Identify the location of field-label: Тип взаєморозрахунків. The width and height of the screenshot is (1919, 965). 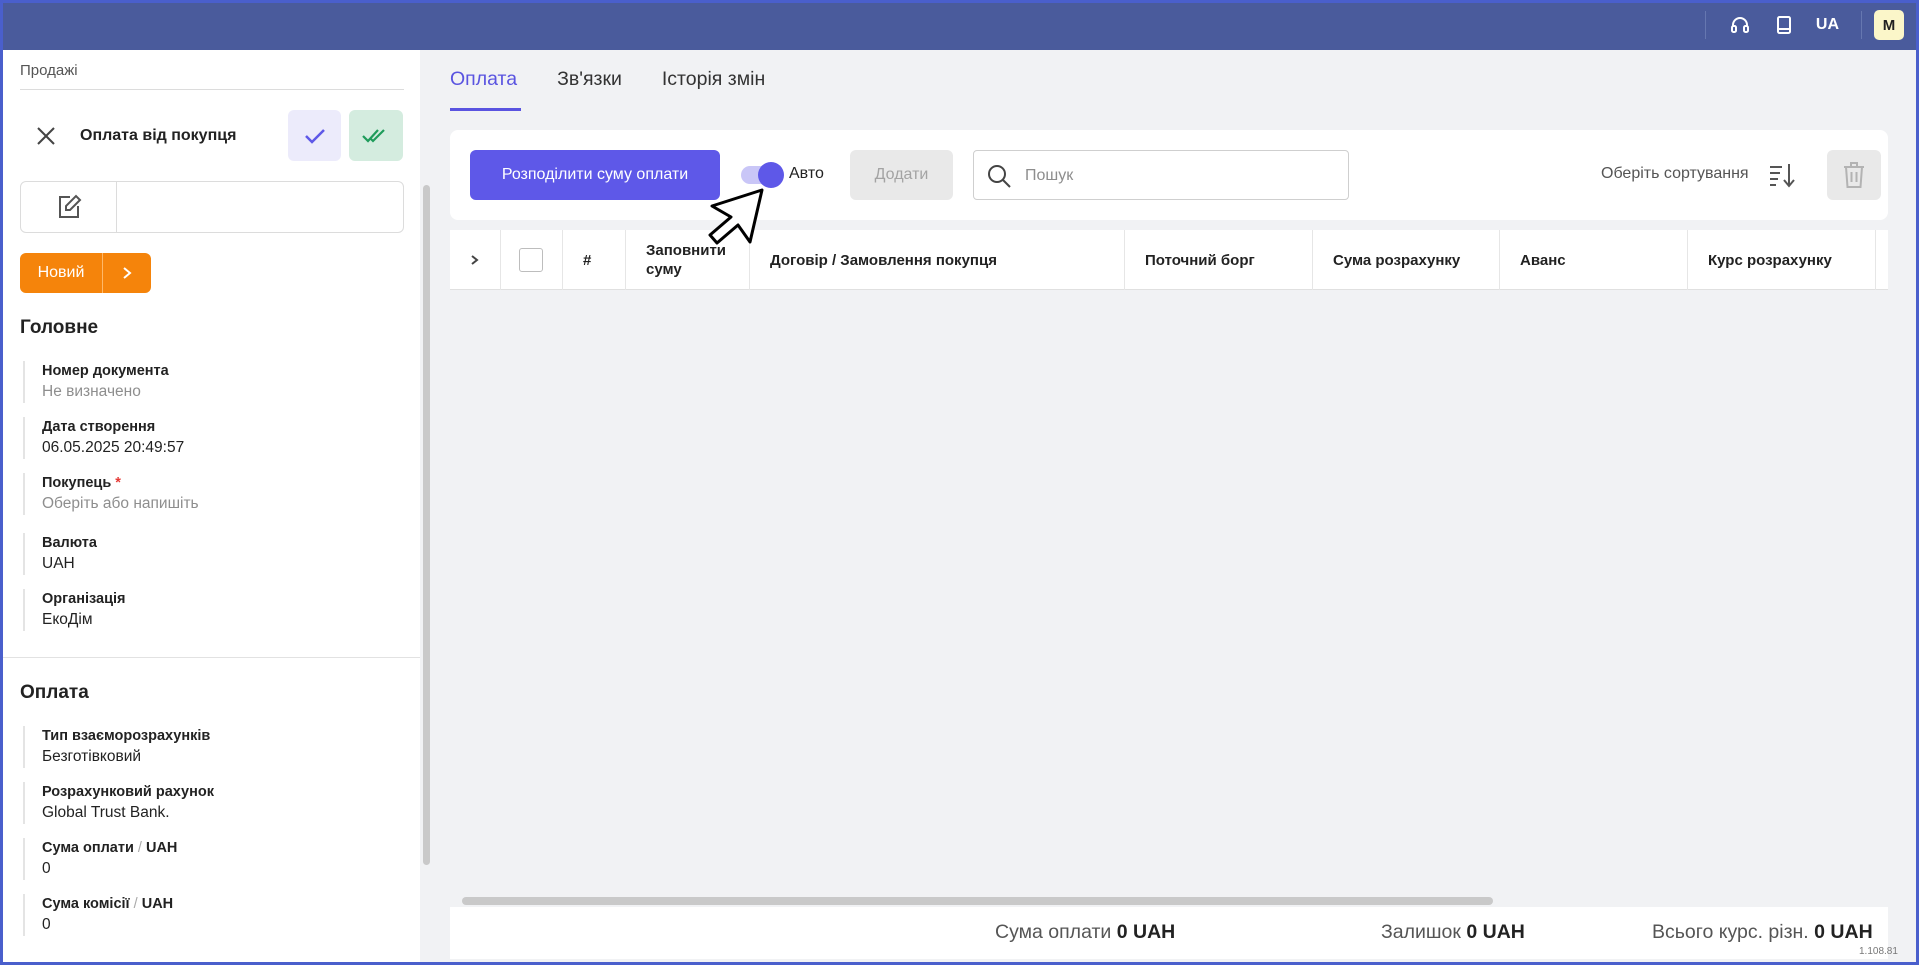
(126, 736).